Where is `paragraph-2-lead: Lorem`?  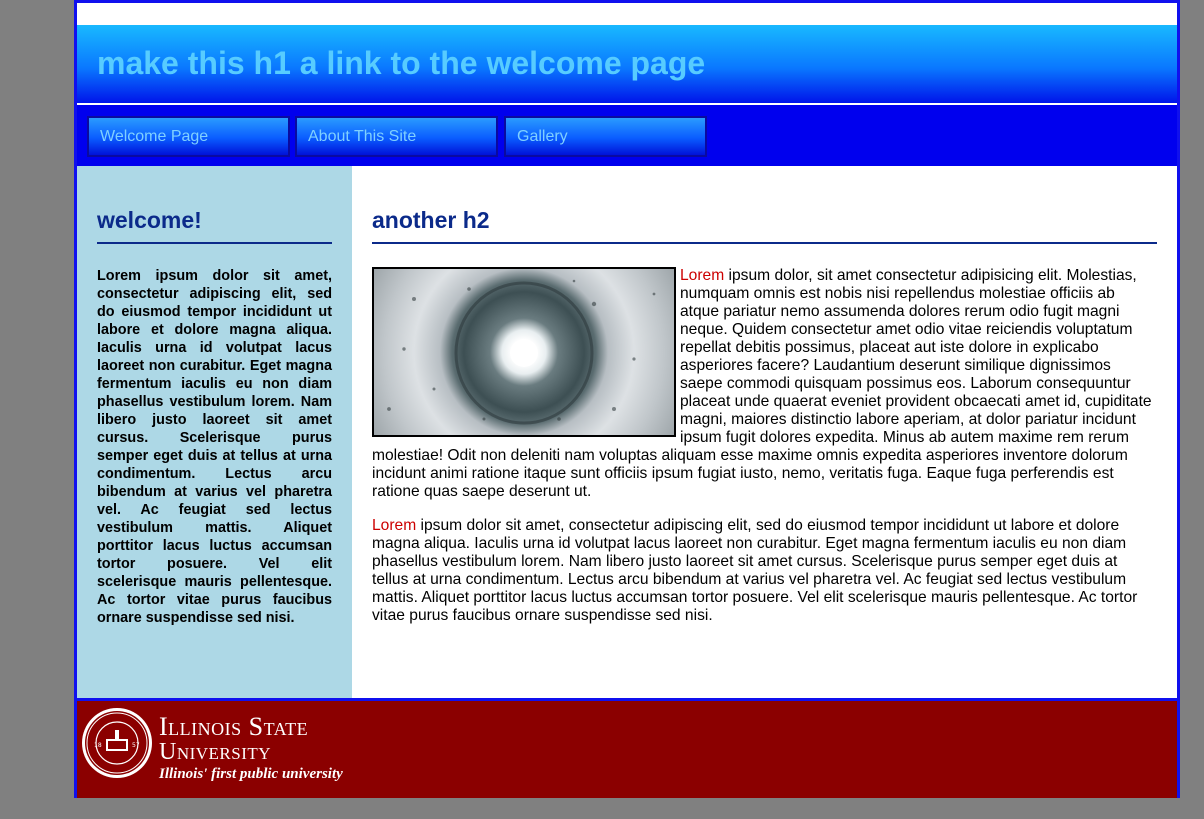 paragraph-2-lead: Lorem is located at coordinates (394, 525).